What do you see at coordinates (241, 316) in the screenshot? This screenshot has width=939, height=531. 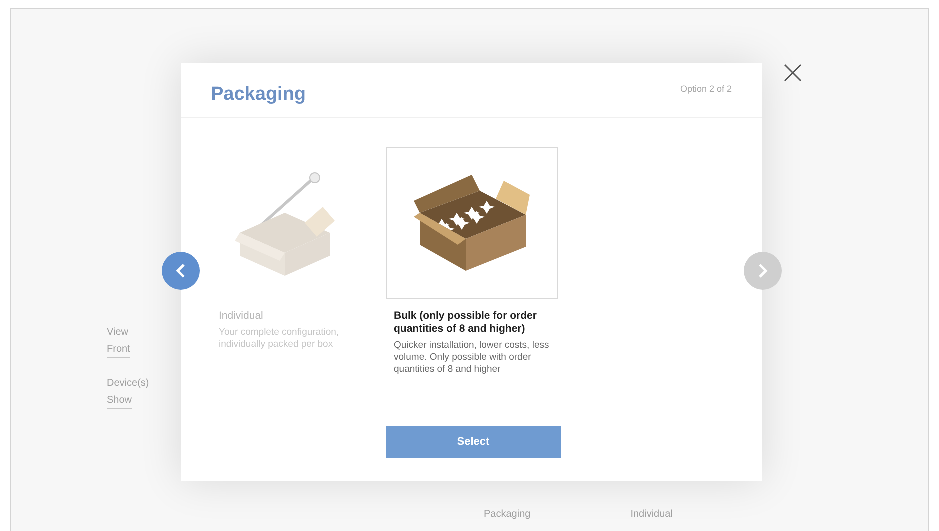 I see `option-title: Individual` at bounding box center [241, 316].